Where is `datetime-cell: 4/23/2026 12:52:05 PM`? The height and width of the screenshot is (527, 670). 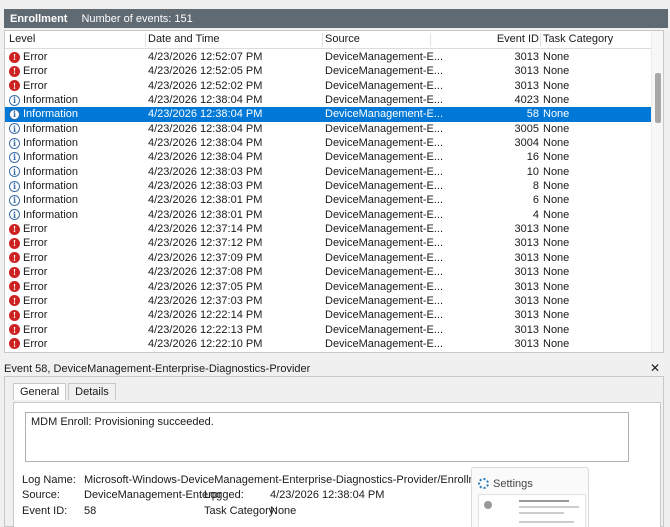
datetime-cell: 4/23/2026 12:52:05 PM is located at coordinates (205, 71).